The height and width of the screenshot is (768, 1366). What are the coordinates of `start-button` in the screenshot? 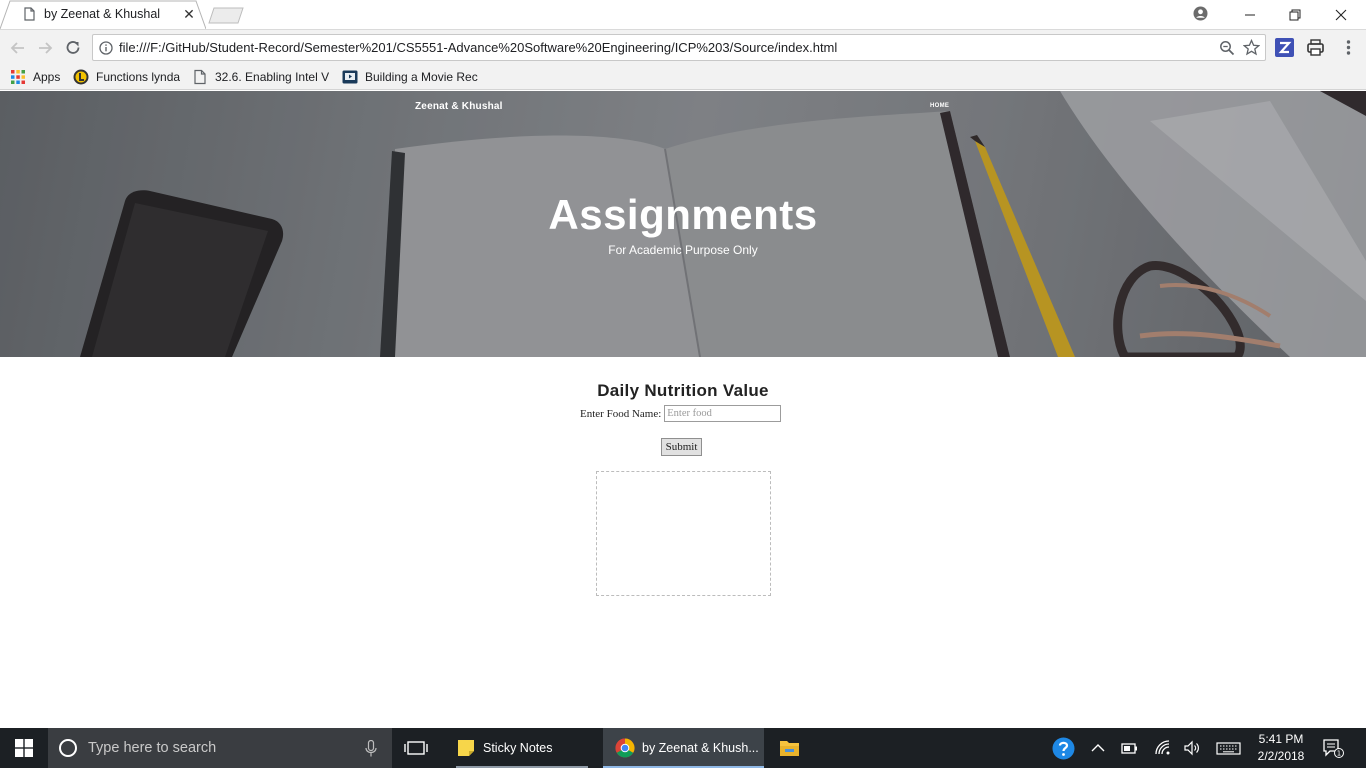 It's located at (24, 748).